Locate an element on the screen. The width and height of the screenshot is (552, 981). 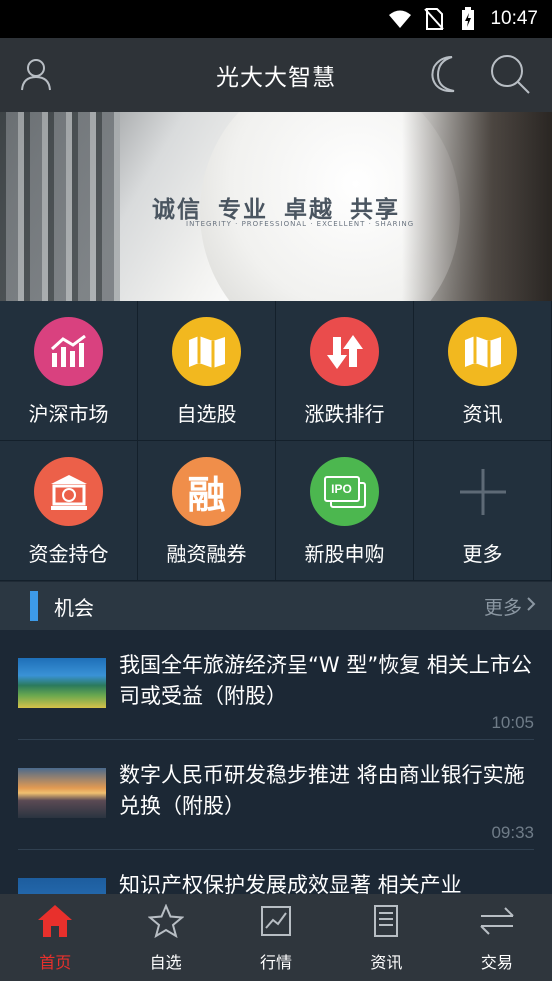
search-icon is located at coordinates (510, 76).